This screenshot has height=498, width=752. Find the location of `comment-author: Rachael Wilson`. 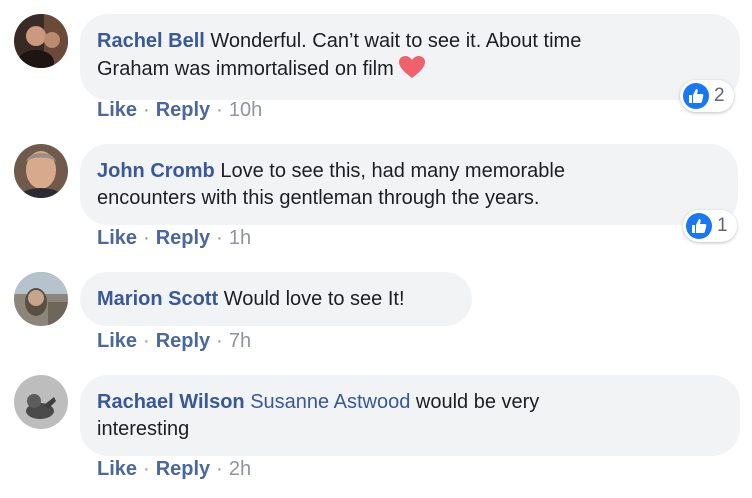

comment-author: Rachael Wilson is located at coordinates (171, 402).